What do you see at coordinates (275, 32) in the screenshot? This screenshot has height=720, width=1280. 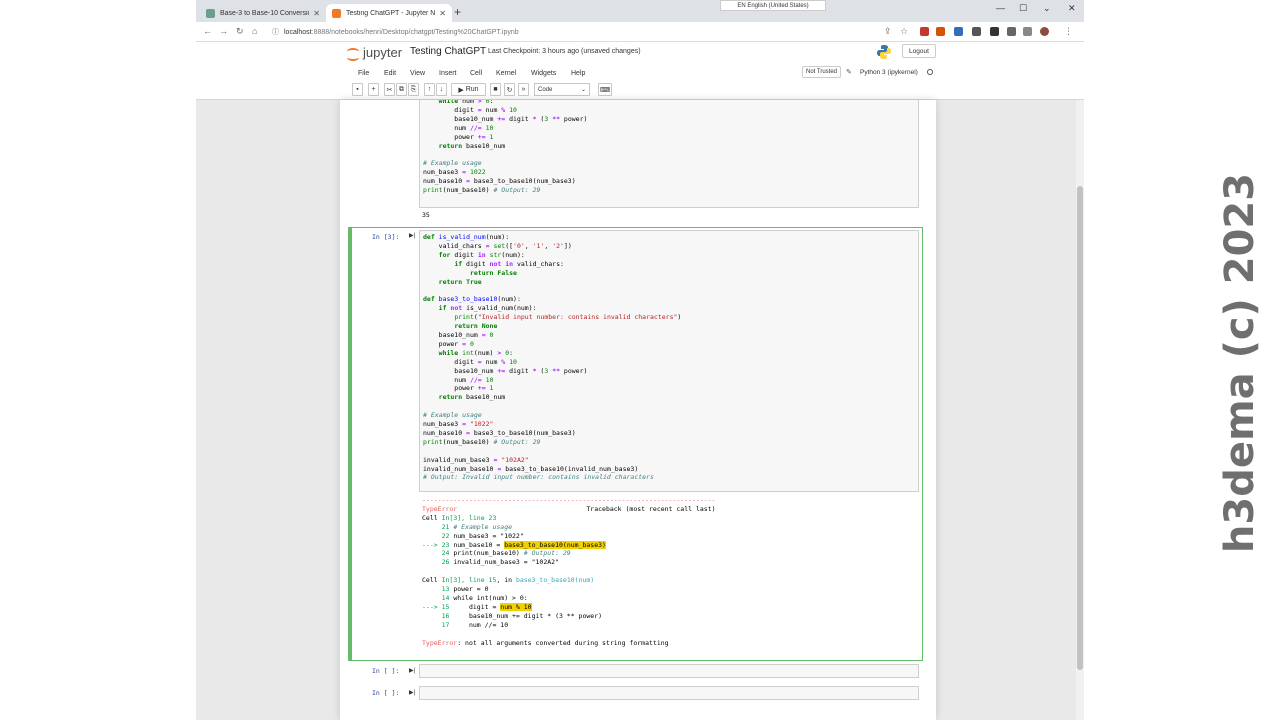 I see `info-icon: ⓘ` at bounding box center [275, 32].